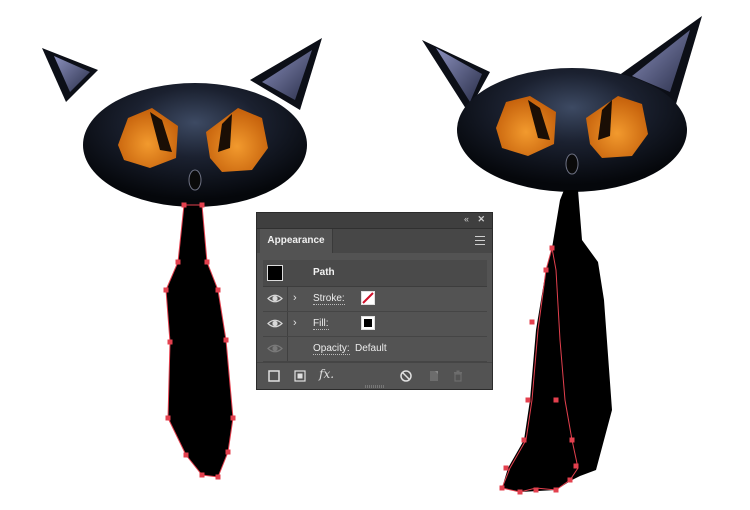 The image size is (750, 510). I want to click on opacity-row: Opacity: Default, so click(375, 349).